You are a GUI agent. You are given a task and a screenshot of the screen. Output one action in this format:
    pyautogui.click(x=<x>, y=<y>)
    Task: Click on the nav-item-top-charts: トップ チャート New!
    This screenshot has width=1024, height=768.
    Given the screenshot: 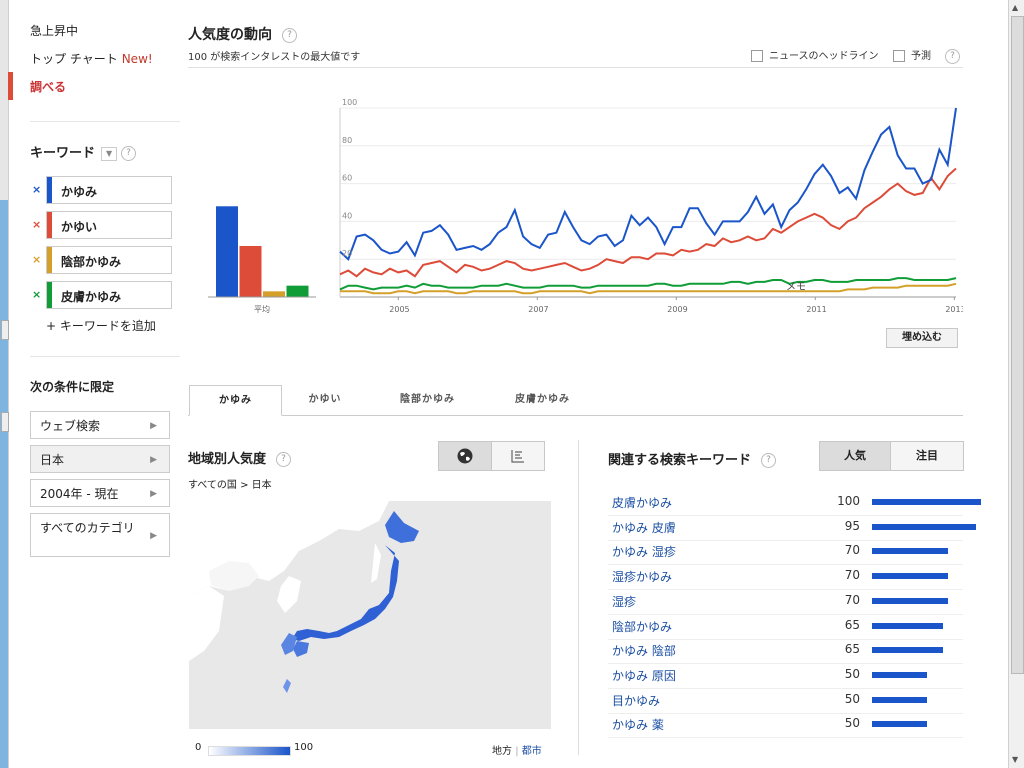 What is the action you would take?
    pyautogui.click(x=105, y=64)
    